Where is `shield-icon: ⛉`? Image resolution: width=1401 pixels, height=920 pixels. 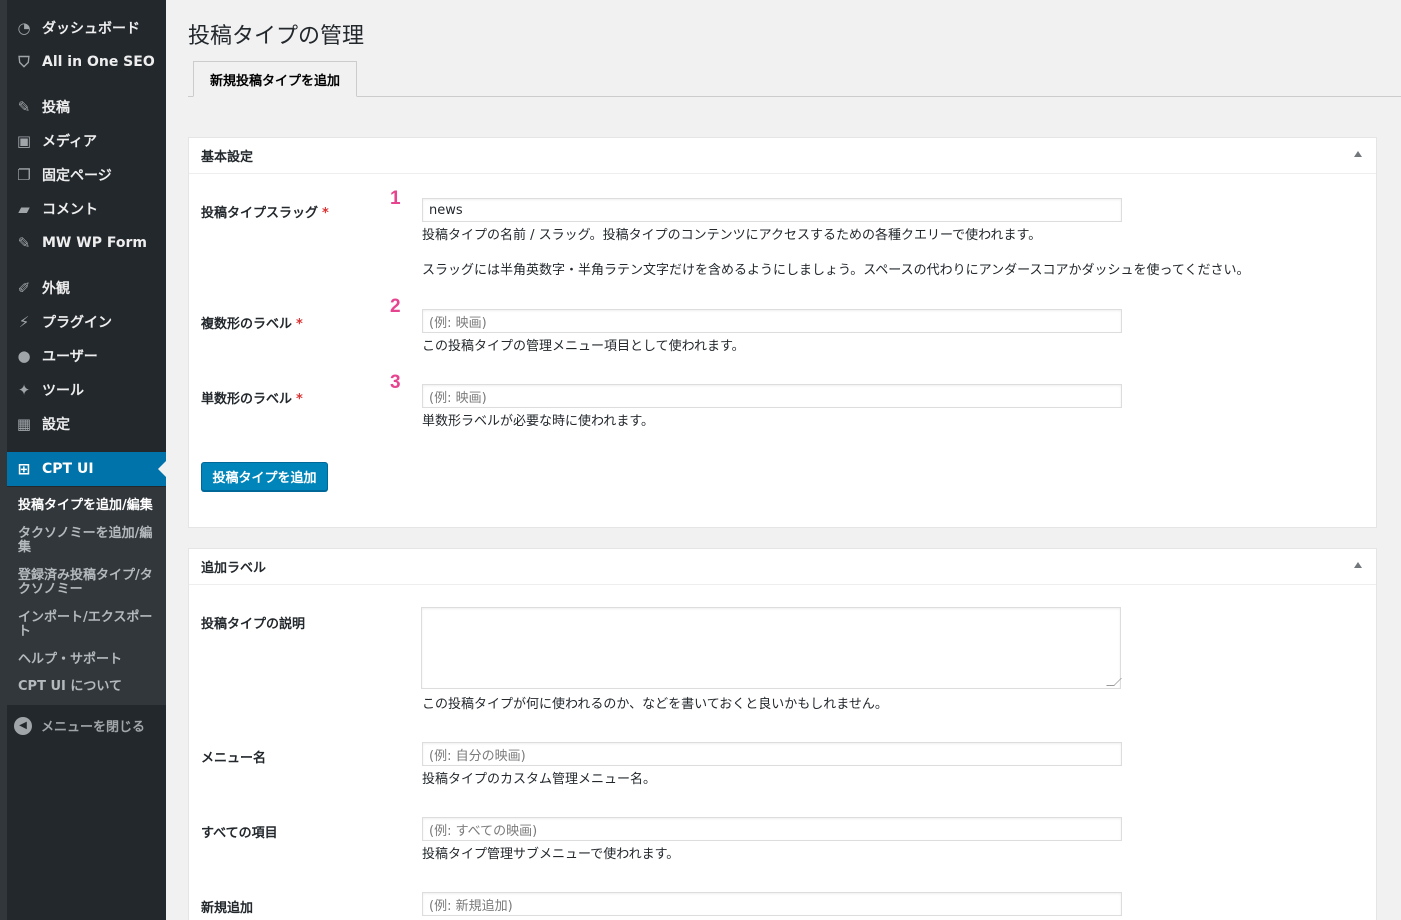 shield-icon: ⛉ is located at coordinates (24, 62).